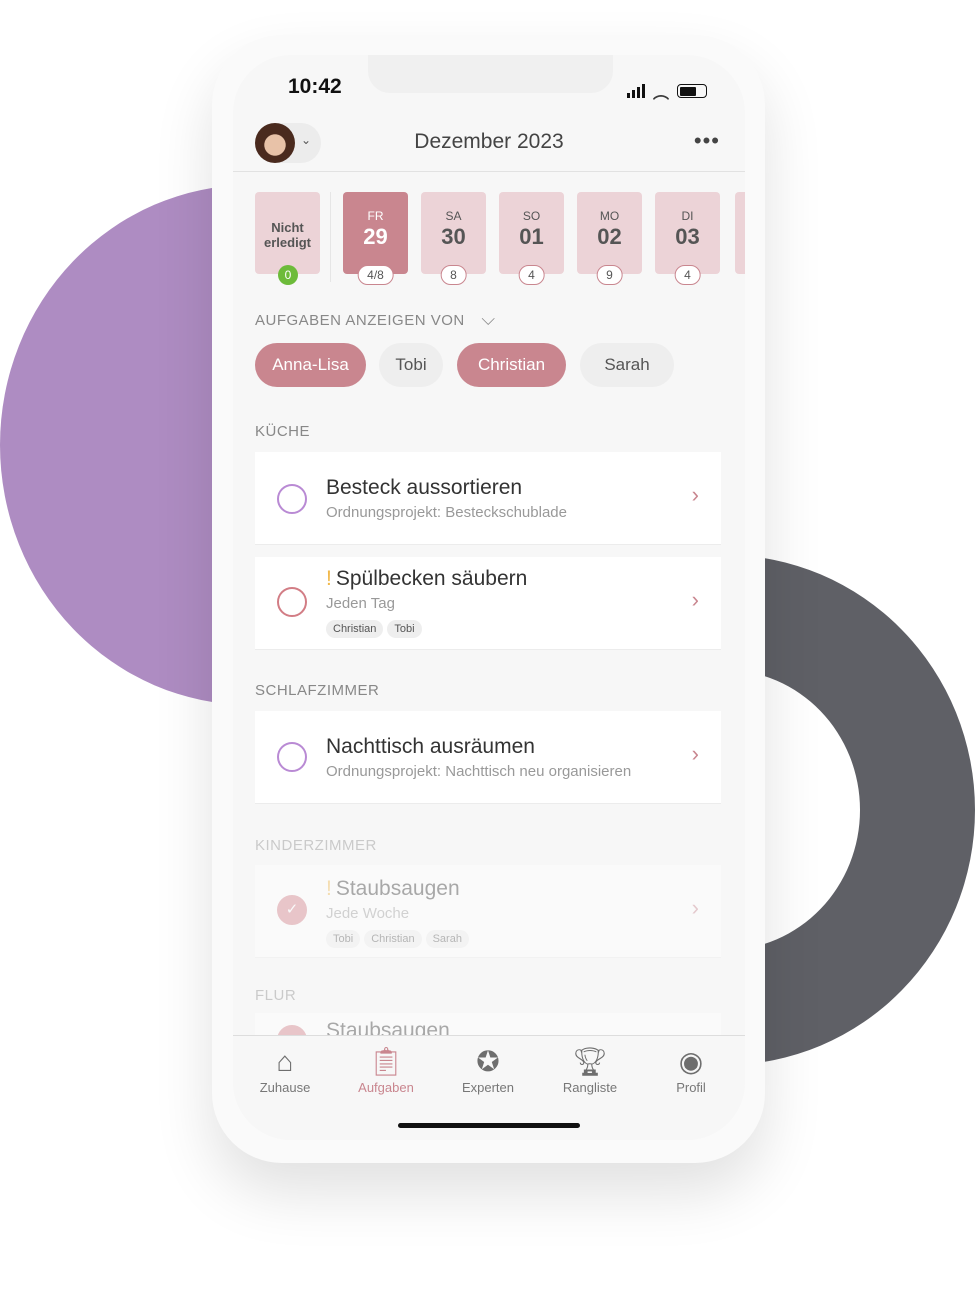 Image resolution: width=975 pixels, height=1300 pixels. I want to click on nav-experten: ✪ Experten, so click(488, 1069).